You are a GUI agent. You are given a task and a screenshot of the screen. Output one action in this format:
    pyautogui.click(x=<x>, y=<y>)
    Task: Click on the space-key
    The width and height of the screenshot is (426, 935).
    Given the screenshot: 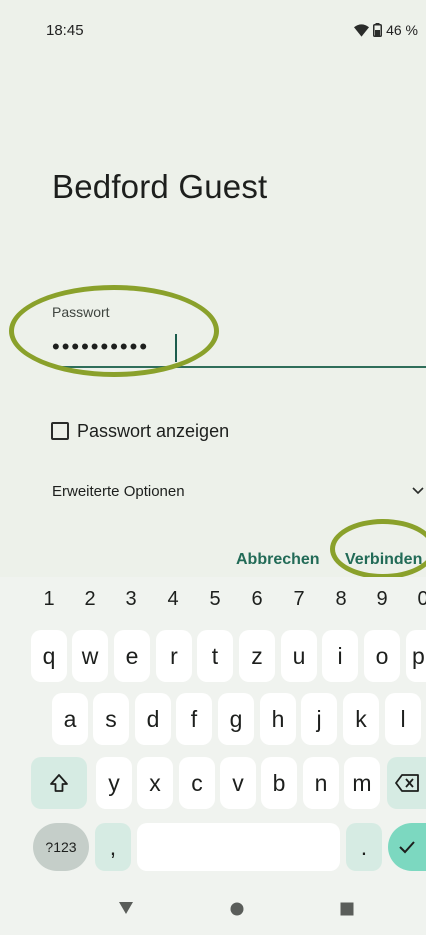 What is the action you would take?
    pyautogui.click(x=238, y=847)
    